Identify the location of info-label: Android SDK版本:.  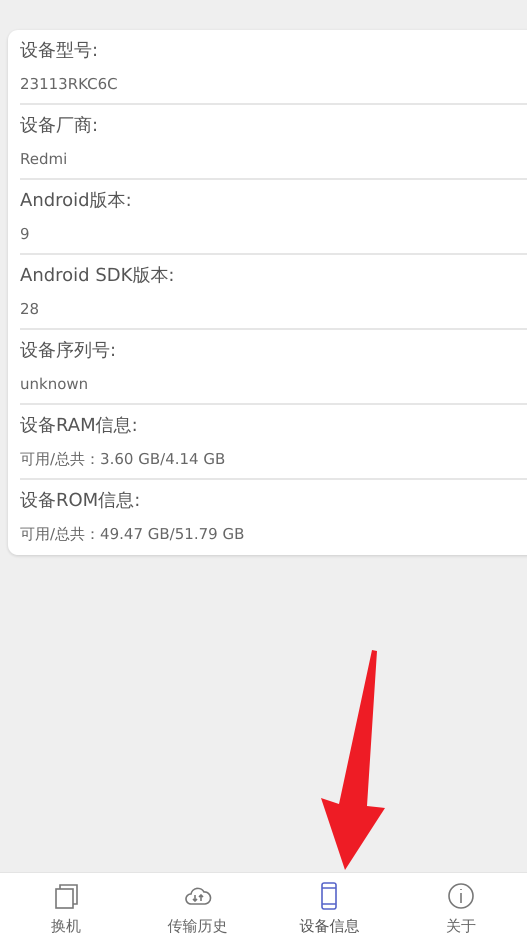
(98, 275).